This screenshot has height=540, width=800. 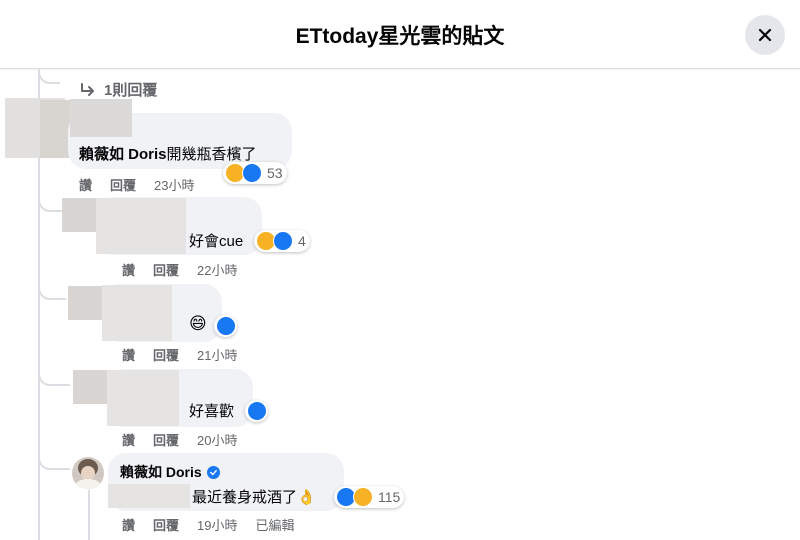 What do you see at coordinates (123, 154) in the screenshot?
I see `mention-tag: 賴薇如 Doris` at bounding box center [123, 154].